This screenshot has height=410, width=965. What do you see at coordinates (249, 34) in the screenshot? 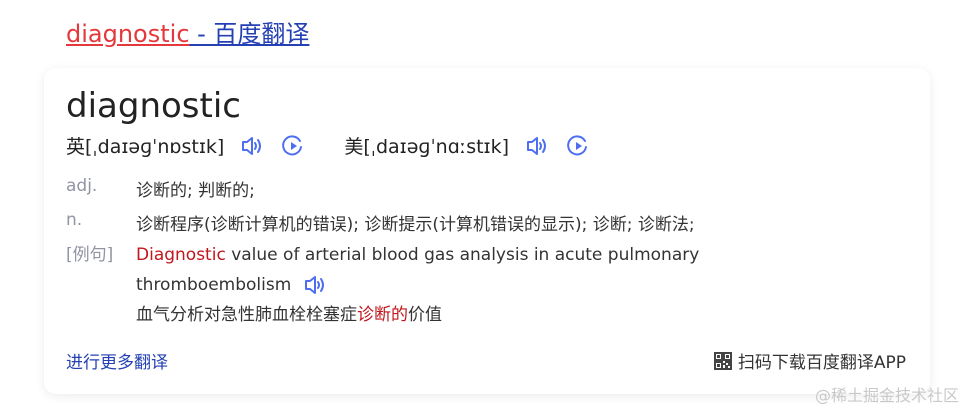
I see `result-title-source: - 百度翻译` at bounding box center [249, 34].